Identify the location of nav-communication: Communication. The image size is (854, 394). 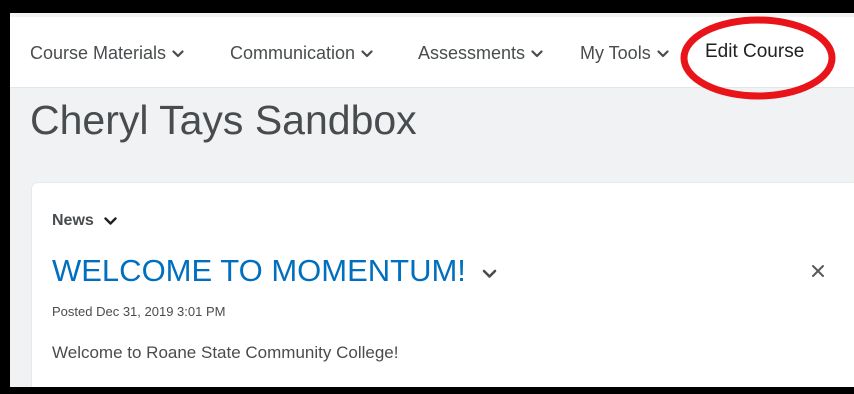
(301, 53).